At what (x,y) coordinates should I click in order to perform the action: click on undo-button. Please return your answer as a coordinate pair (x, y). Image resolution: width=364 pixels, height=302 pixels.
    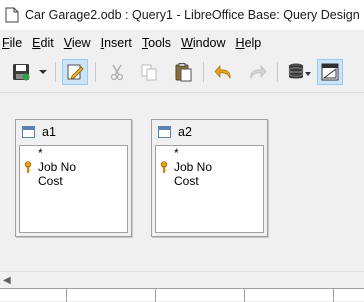
    Looking at the image, I should click on (224, 72).